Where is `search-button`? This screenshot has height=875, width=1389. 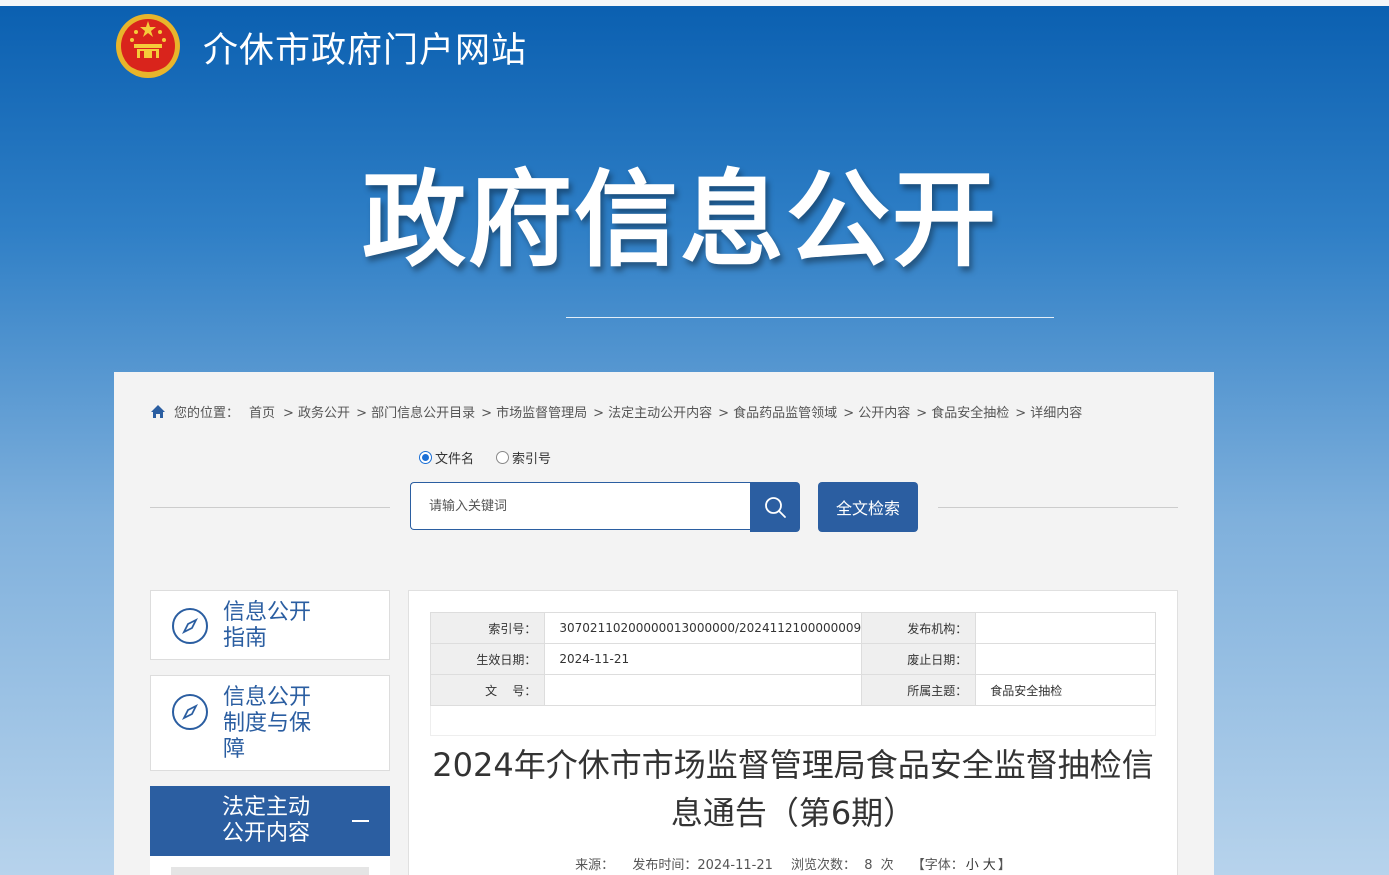 search-button is located at coordinates (775, 507).